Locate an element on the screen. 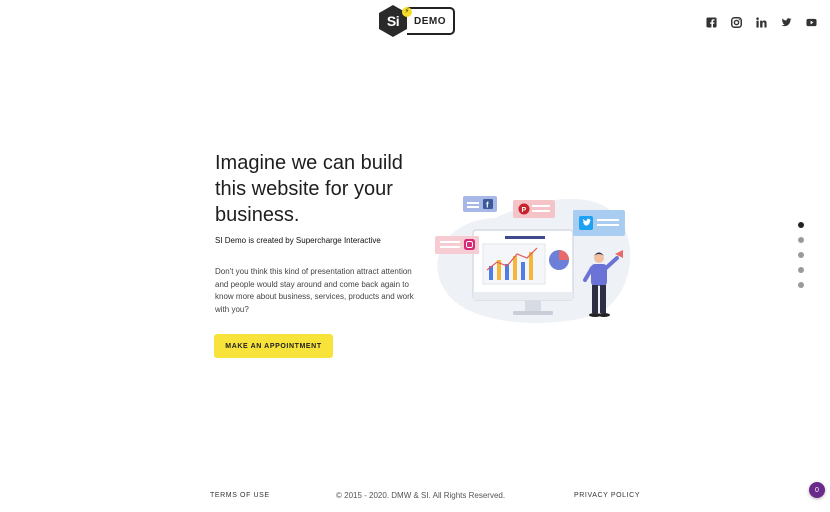  svg-text: f is located at coordinates (487, 205).